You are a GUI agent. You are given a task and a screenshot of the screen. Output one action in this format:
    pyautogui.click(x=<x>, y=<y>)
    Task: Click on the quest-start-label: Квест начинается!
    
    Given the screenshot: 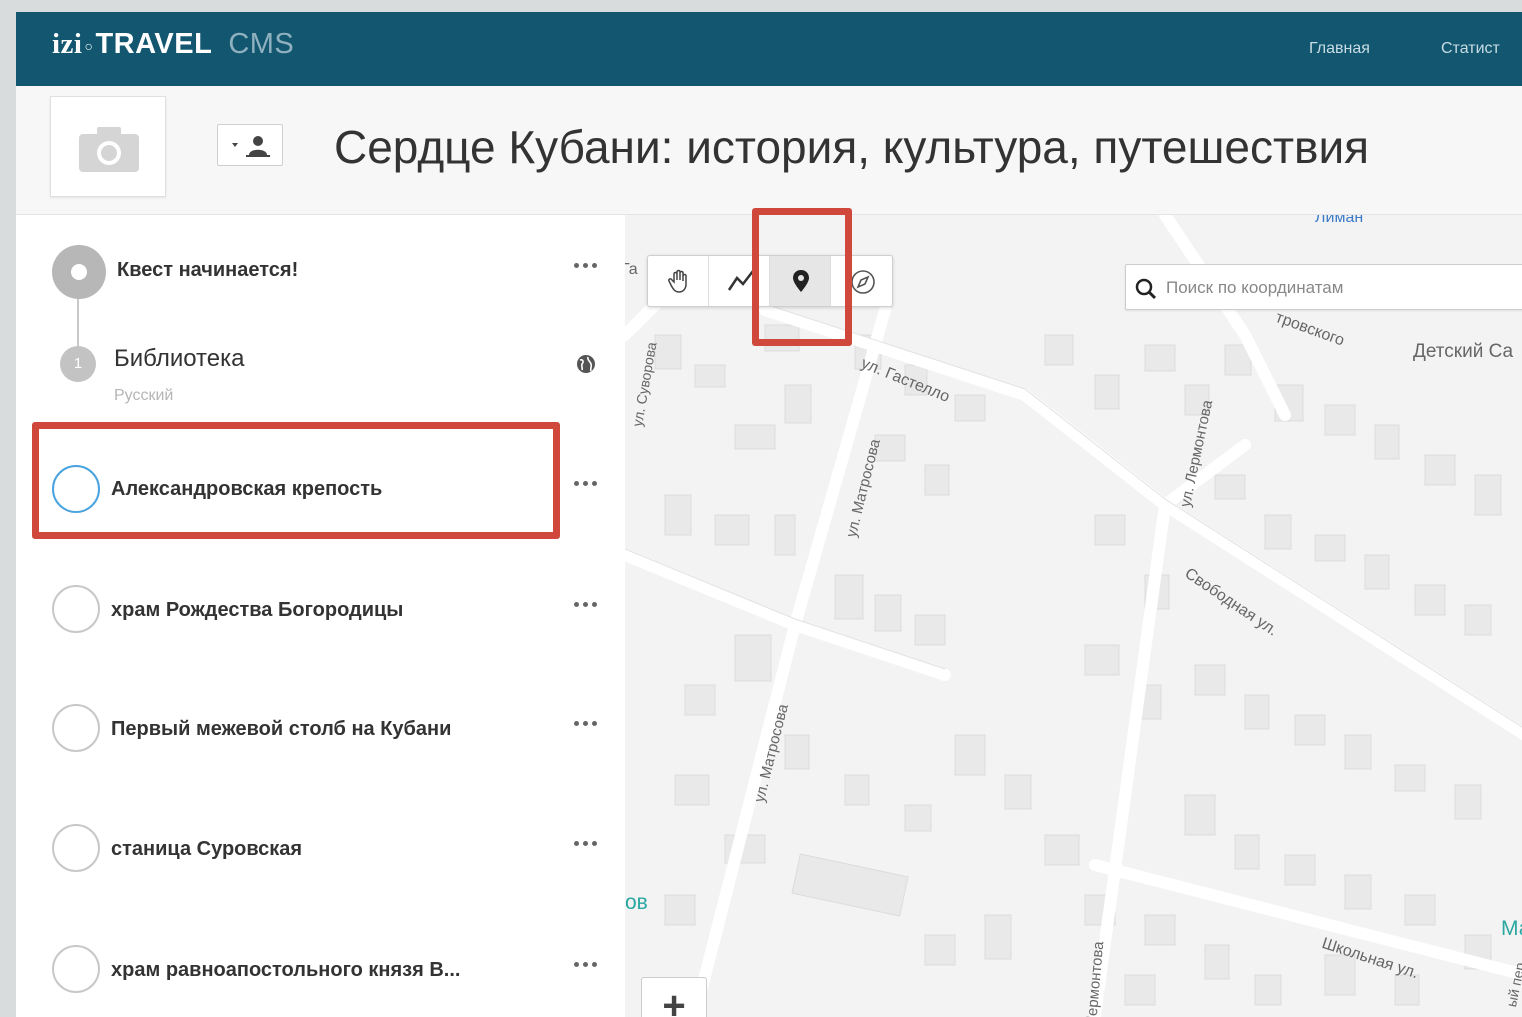 What is the action you would take?
    pyautogui.click(x=207, y=270)
    